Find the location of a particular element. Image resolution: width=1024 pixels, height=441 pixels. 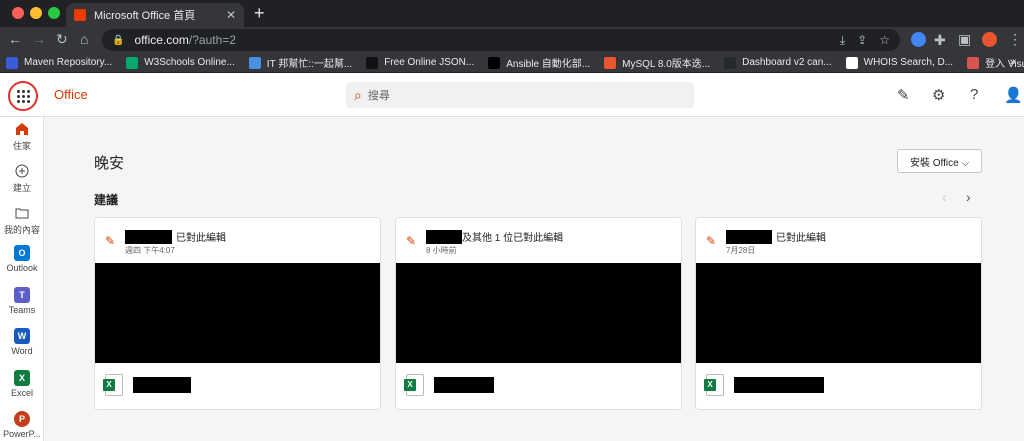

recommended-file-card: ✎ 已對此編輯 週四 下午4:07 is located at coordinates (237, 313).